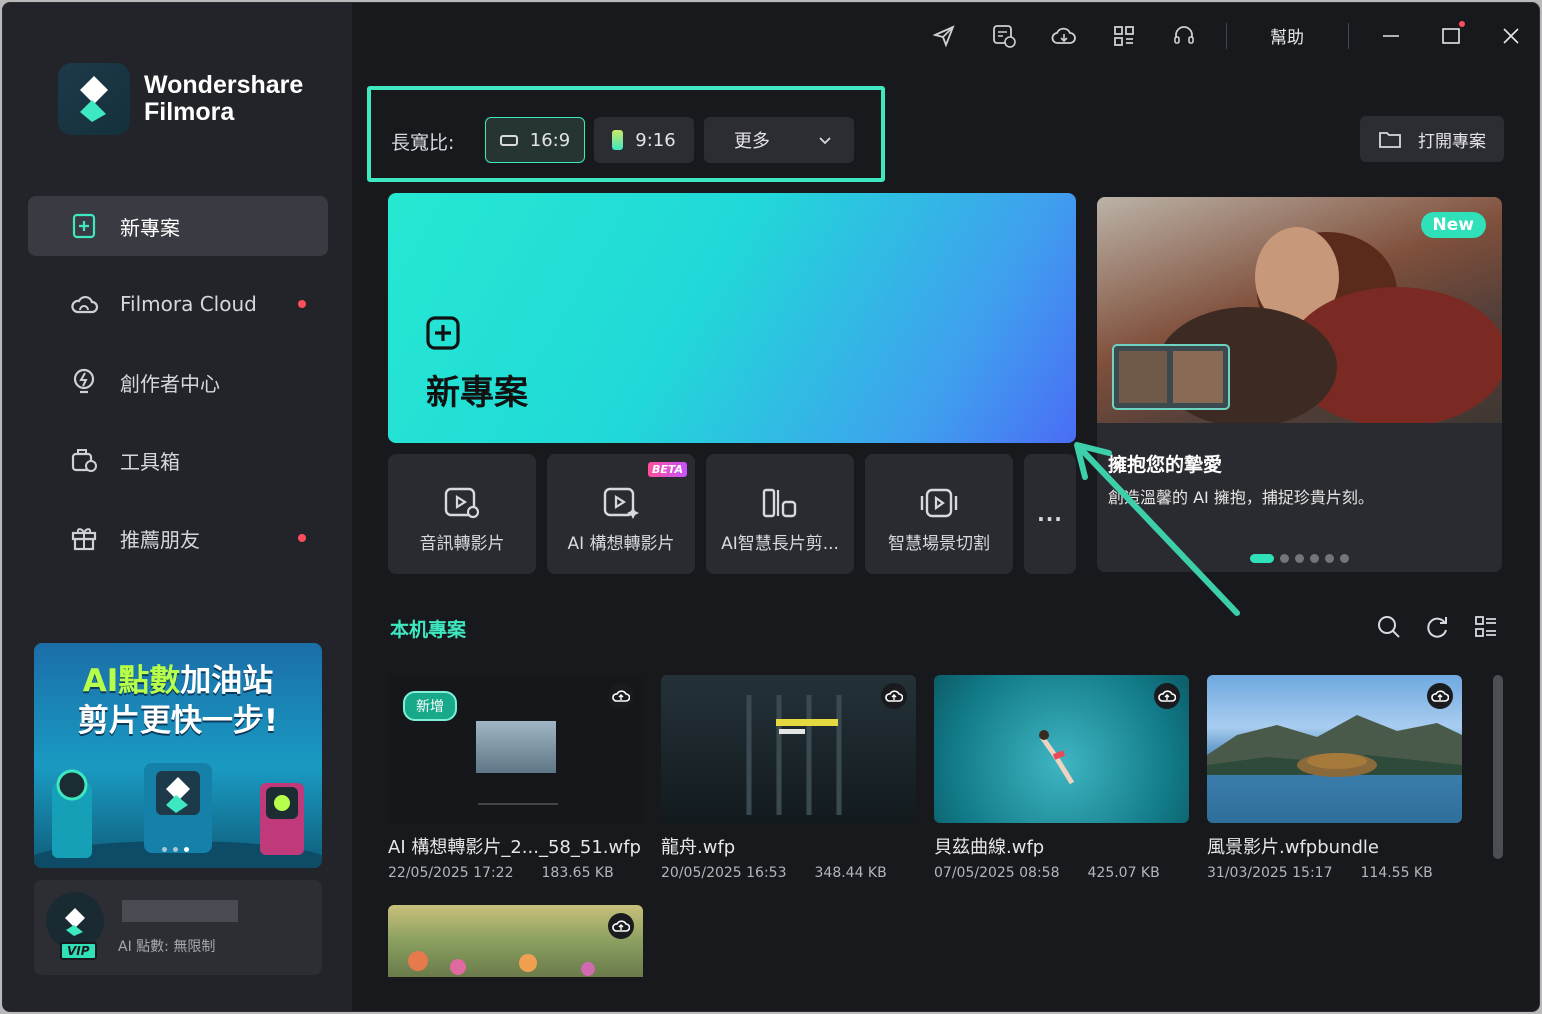 Image resolution: width=1542 pixels, height=1014 pixels. I want to click on sidebar-item-new-project: 新專案, so click(178, 226).